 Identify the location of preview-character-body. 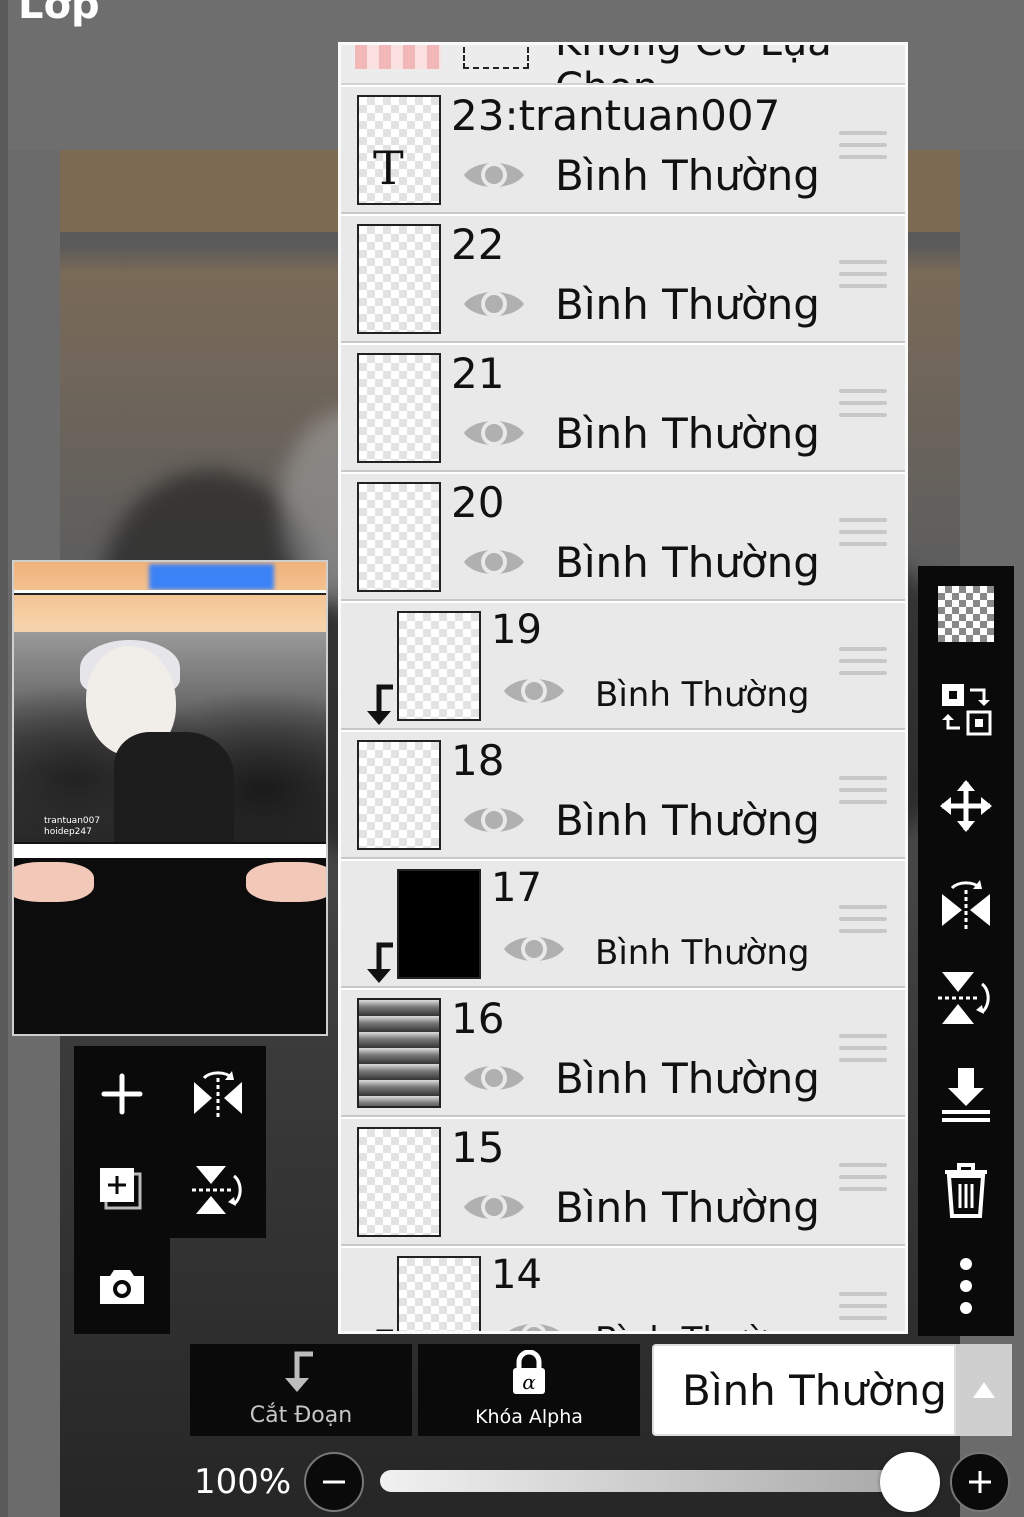
(174, 787).